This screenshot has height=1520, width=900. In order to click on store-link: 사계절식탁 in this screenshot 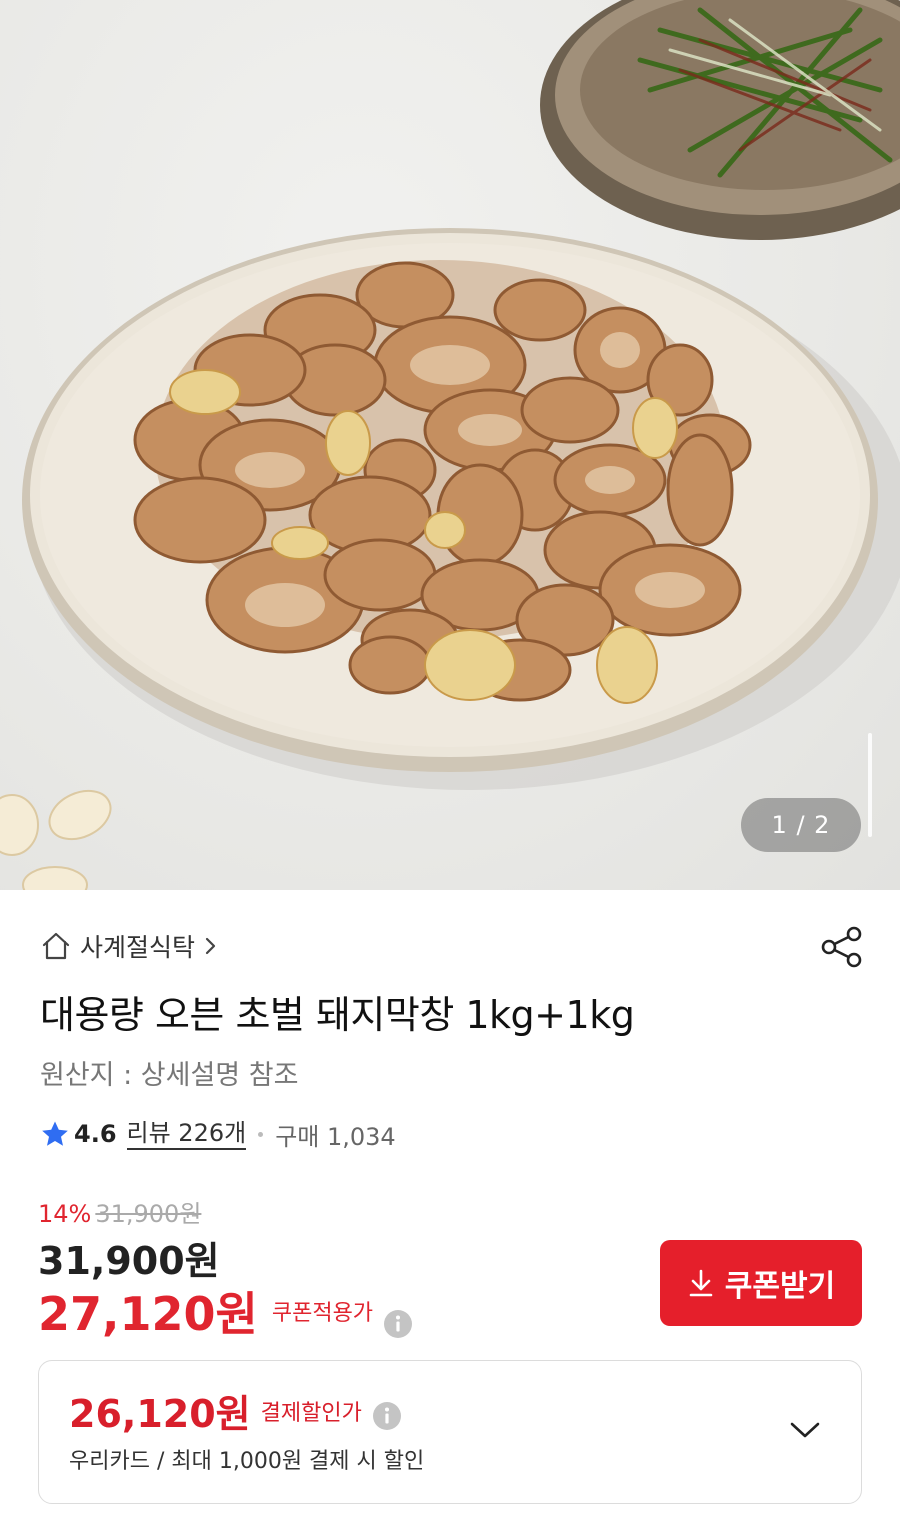, I will do `click(129, 946)`.